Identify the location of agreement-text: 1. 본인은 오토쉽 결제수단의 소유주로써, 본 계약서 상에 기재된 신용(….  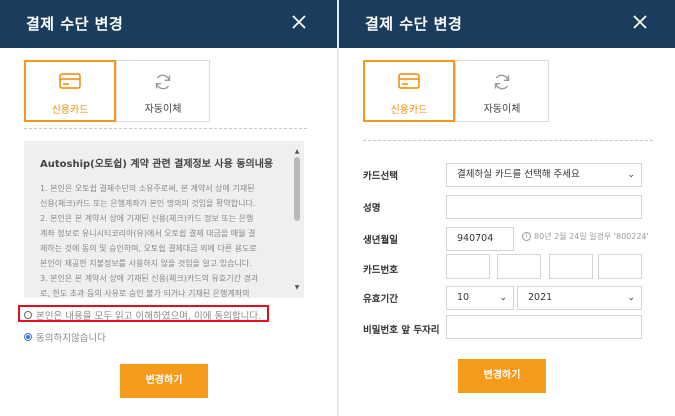
(164, 239).